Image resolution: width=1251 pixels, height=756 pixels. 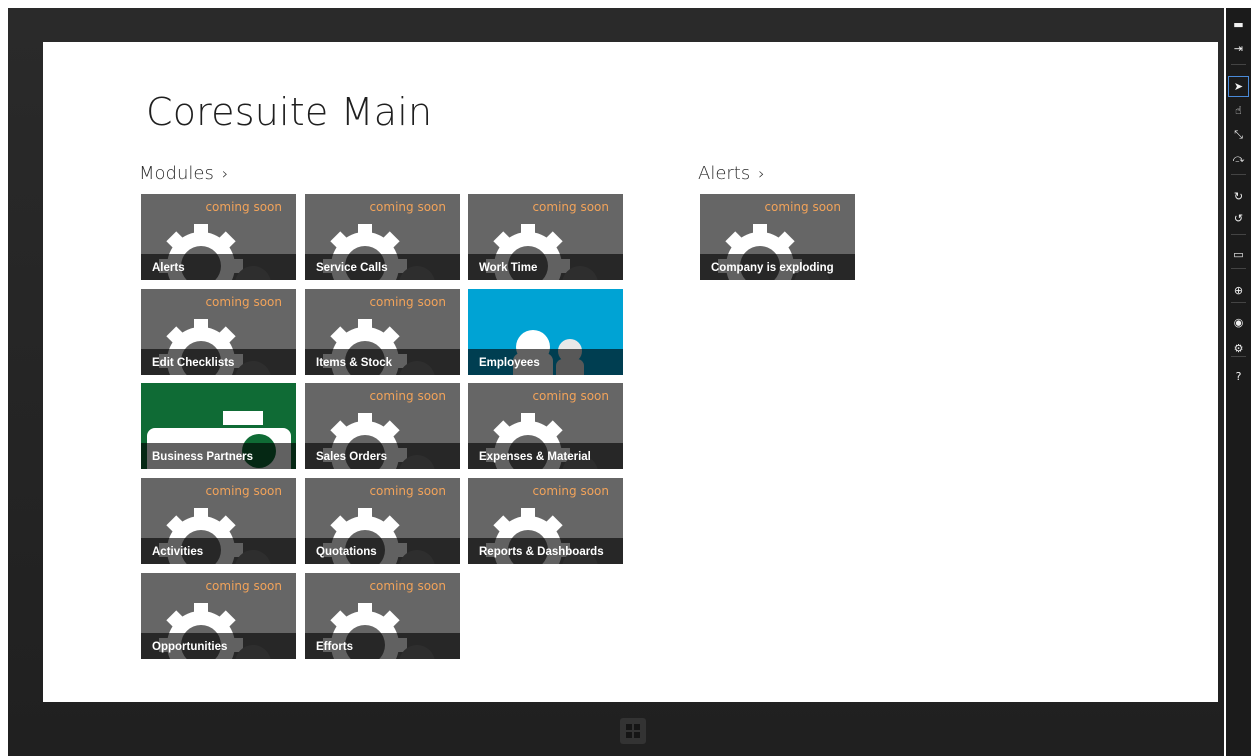 I want to click on tile-label: Items & Stock, so click(x=354, y=363).